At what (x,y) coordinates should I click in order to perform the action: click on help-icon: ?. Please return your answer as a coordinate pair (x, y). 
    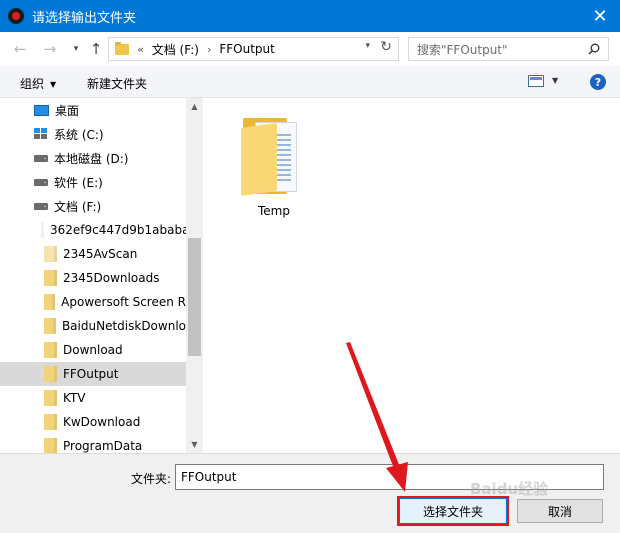
    Looking at the image, I should click on (598, 82).